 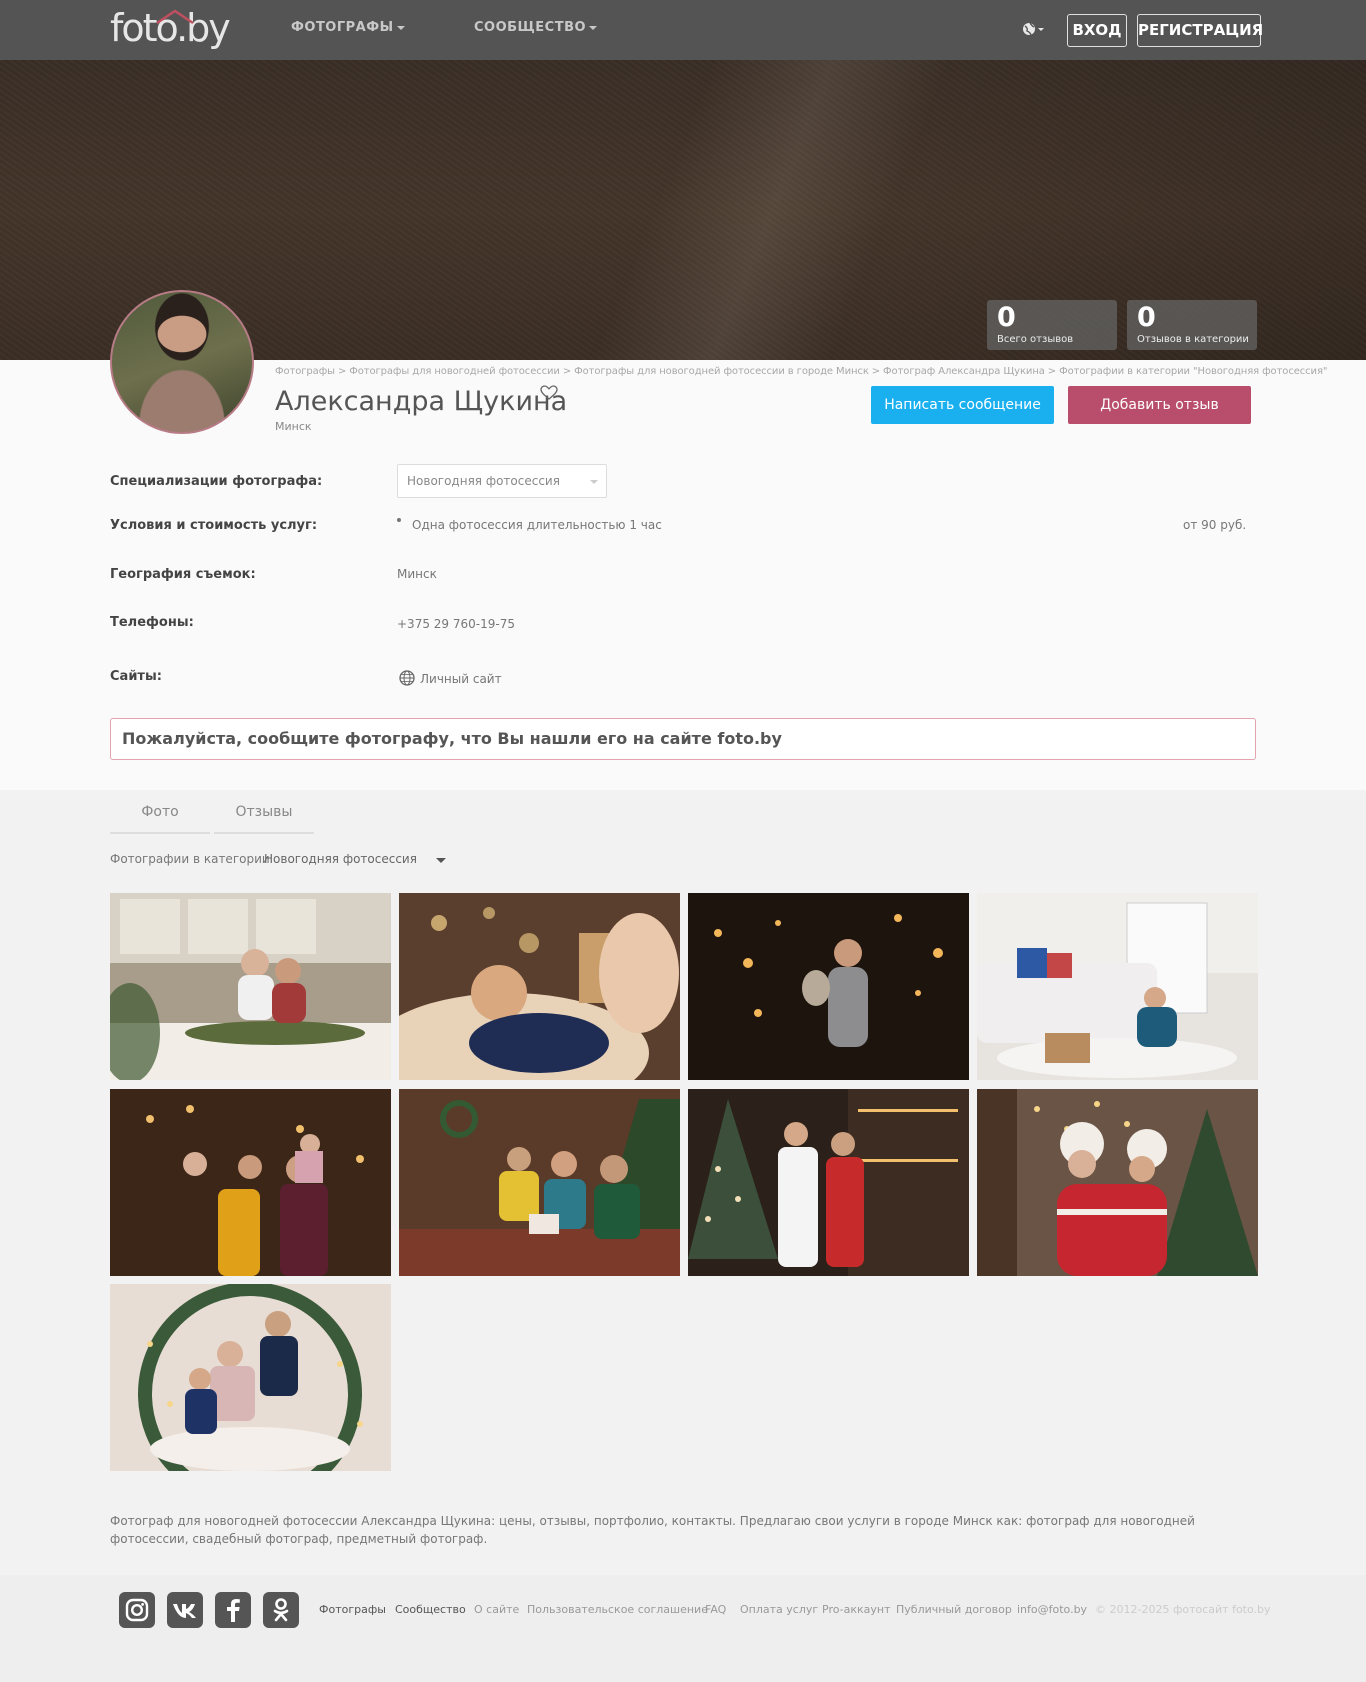 I want to click on geography-label: География съемок:, so click(x=183, y=574).